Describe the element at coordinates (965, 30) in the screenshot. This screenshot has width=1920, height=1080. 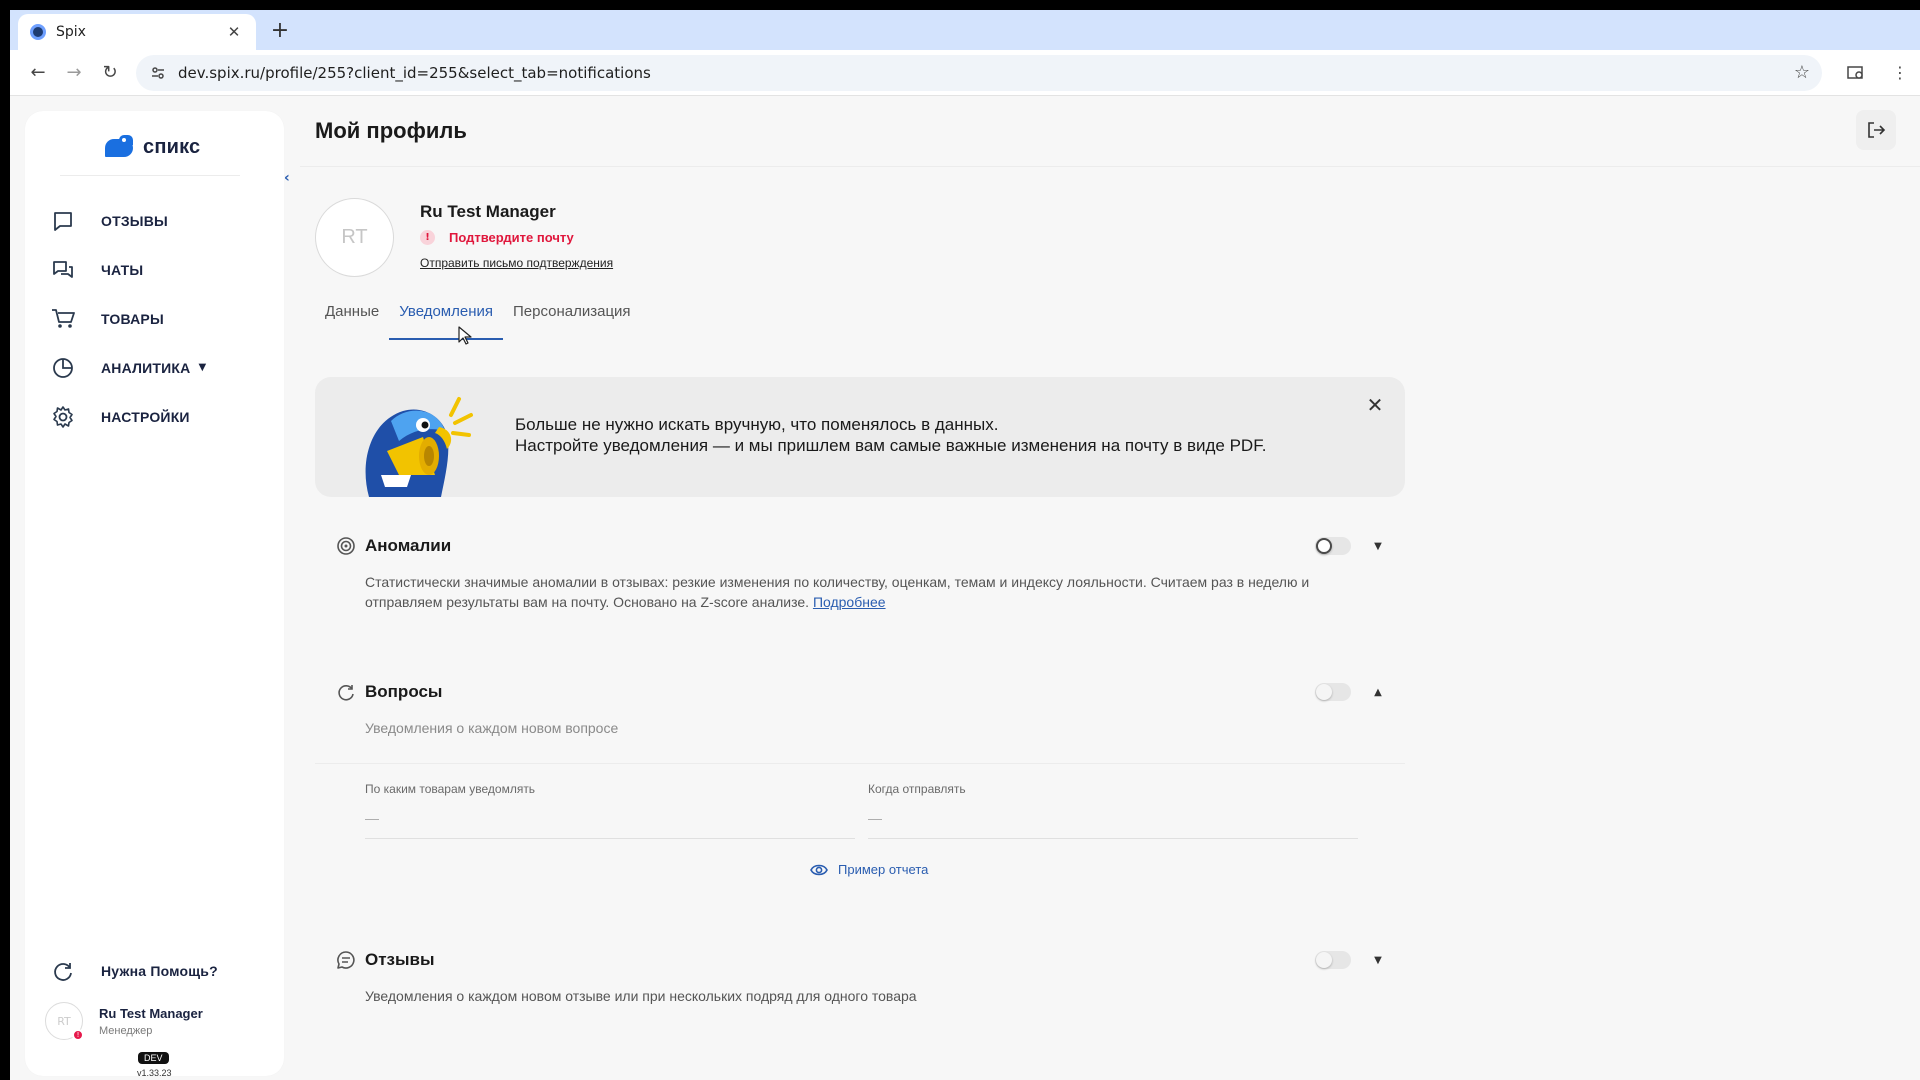
I see `tab-strip: Spix ✕ +` at that location.